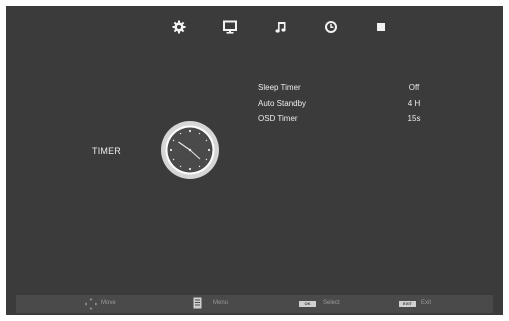  I want to click on menu-item-auto-standby: Auto Standby 4 H, so click(350, 105).